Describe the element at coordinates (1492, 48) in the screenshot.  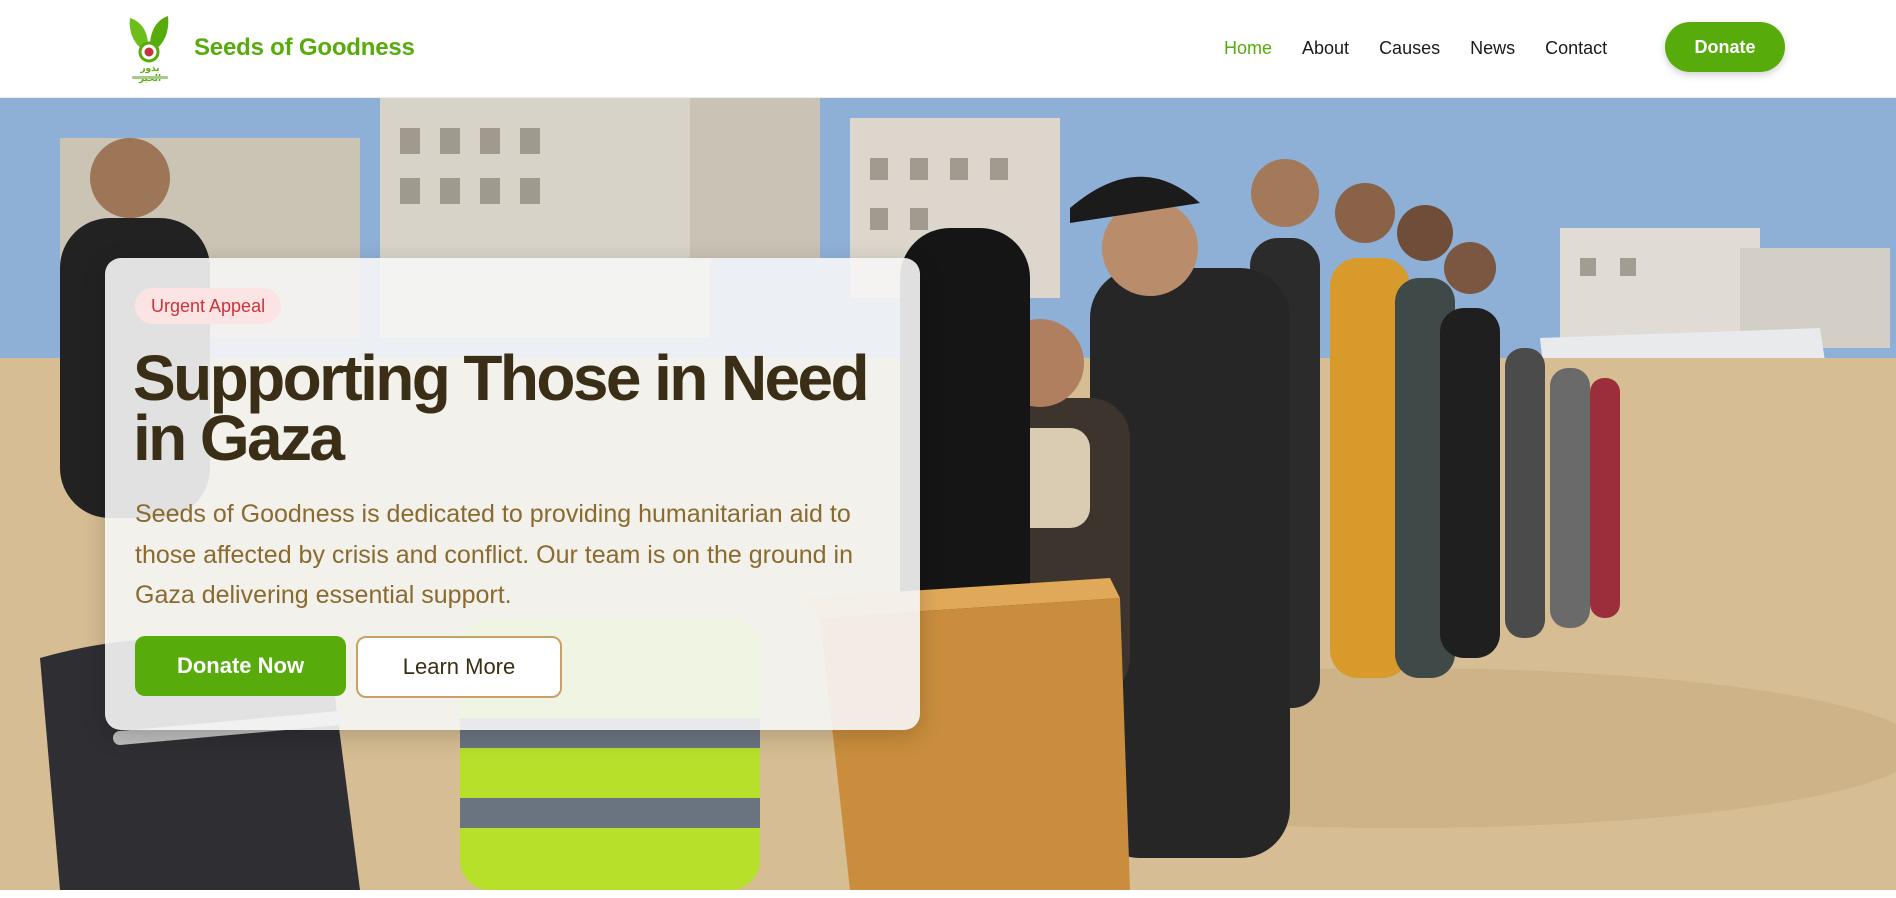
I see `nav-news: News` at that location.